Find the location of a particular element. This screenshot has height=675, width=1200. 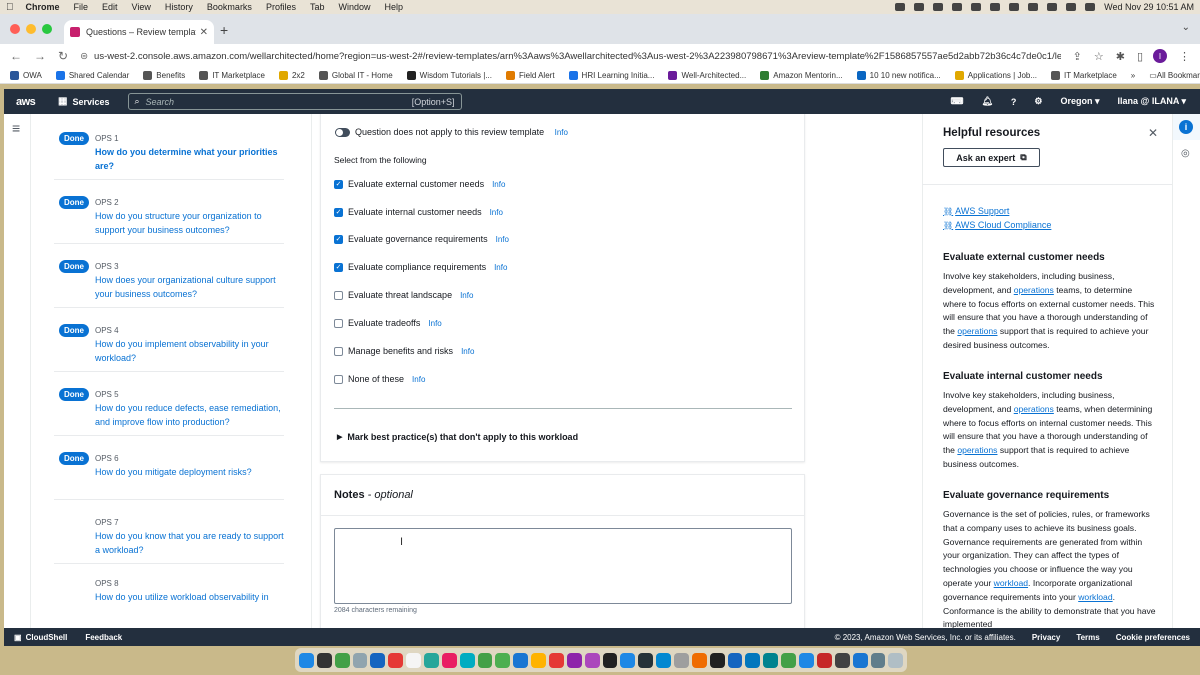

wifi-icon is located at coordinates (1052, 7).